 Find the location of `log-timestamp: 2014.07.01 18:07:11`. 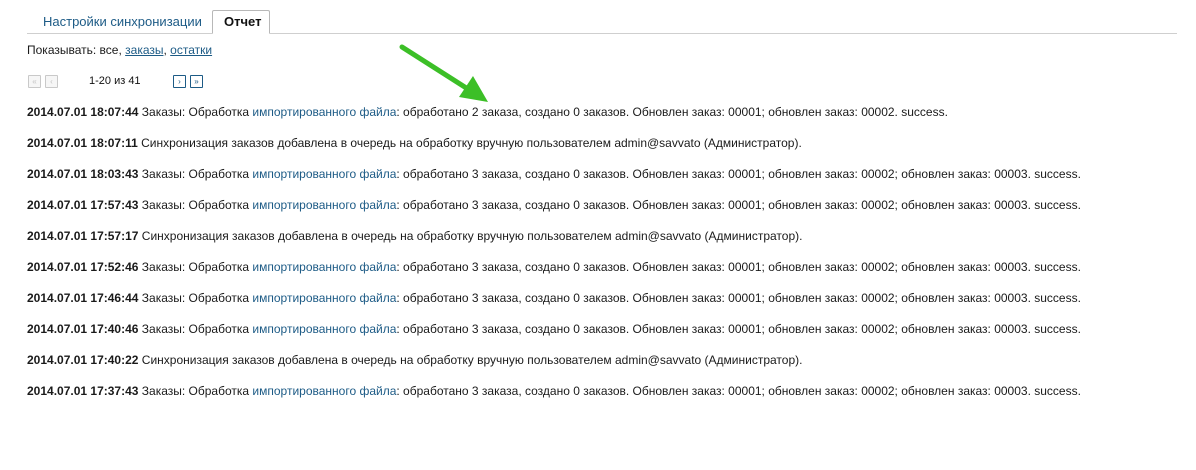

log-timestamp: 2014.07.01 18:07:11 is located at coordinates (82, 143).